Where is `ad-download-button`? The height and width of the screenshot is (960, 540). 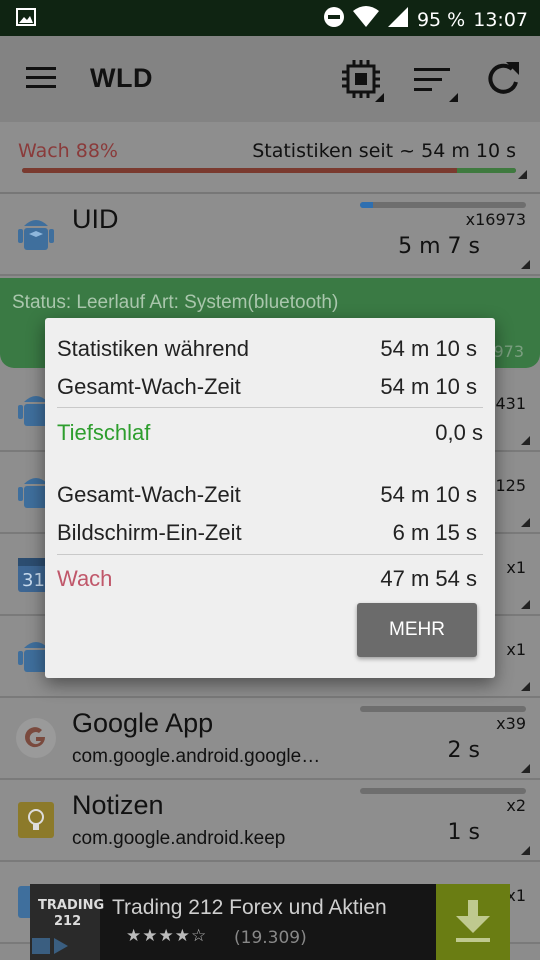
ad-download-button is located at coordinates (473, 922).